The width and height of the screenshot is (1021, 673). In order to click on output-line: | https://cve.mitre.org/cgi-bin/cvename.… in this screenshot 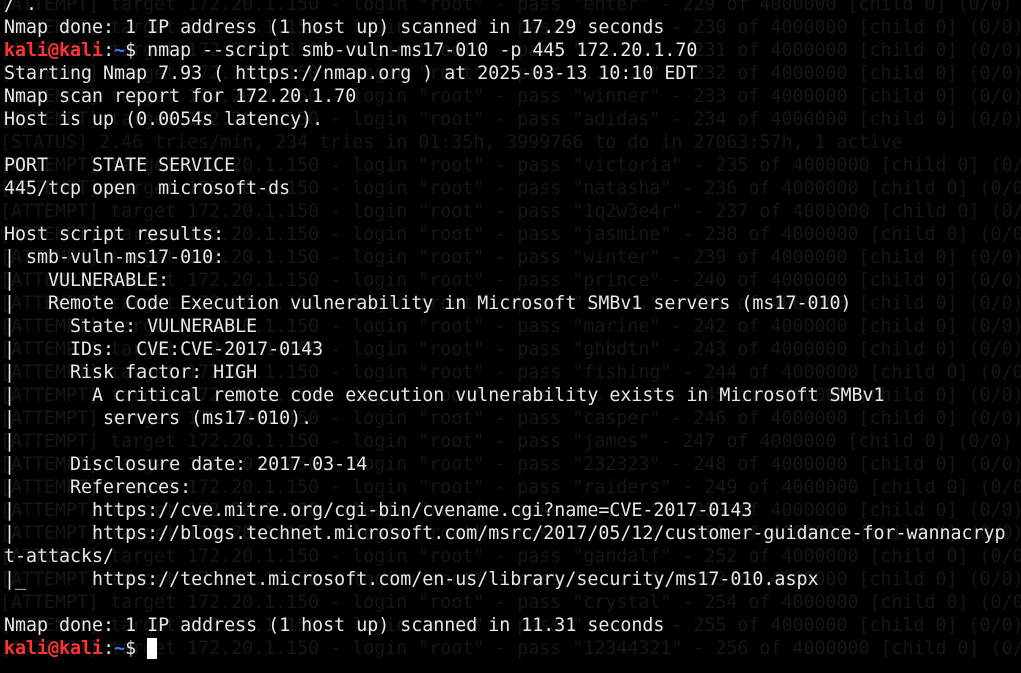, I will do `click(378, 510)`.